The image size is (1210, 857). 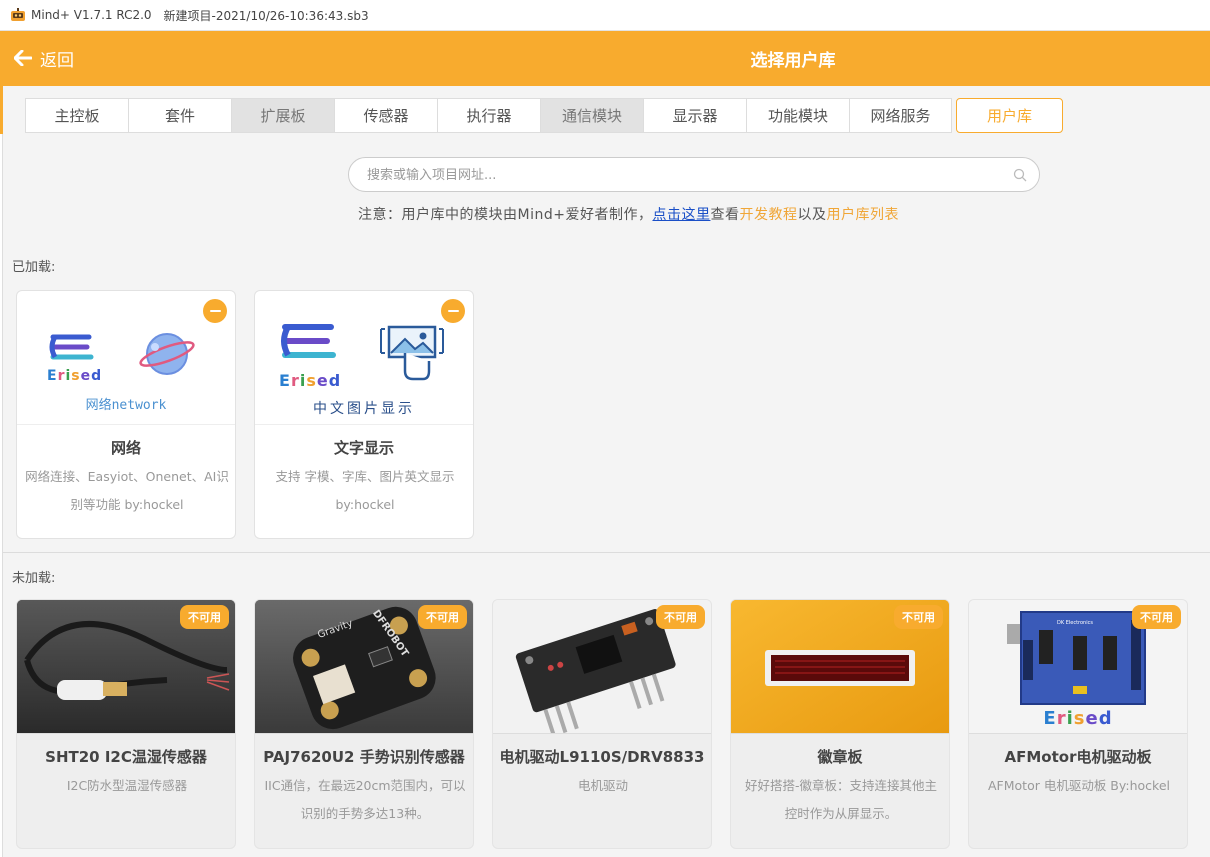 What do you see at coordinates (179, 115) in the screenshot?
I see `tab-kit: 套件` at bounding box center [179, 115].